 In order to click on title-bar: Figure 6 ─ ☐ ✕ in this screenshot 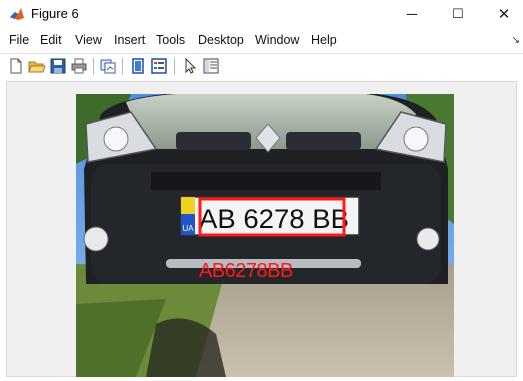, I will do `click(261, 14)`.